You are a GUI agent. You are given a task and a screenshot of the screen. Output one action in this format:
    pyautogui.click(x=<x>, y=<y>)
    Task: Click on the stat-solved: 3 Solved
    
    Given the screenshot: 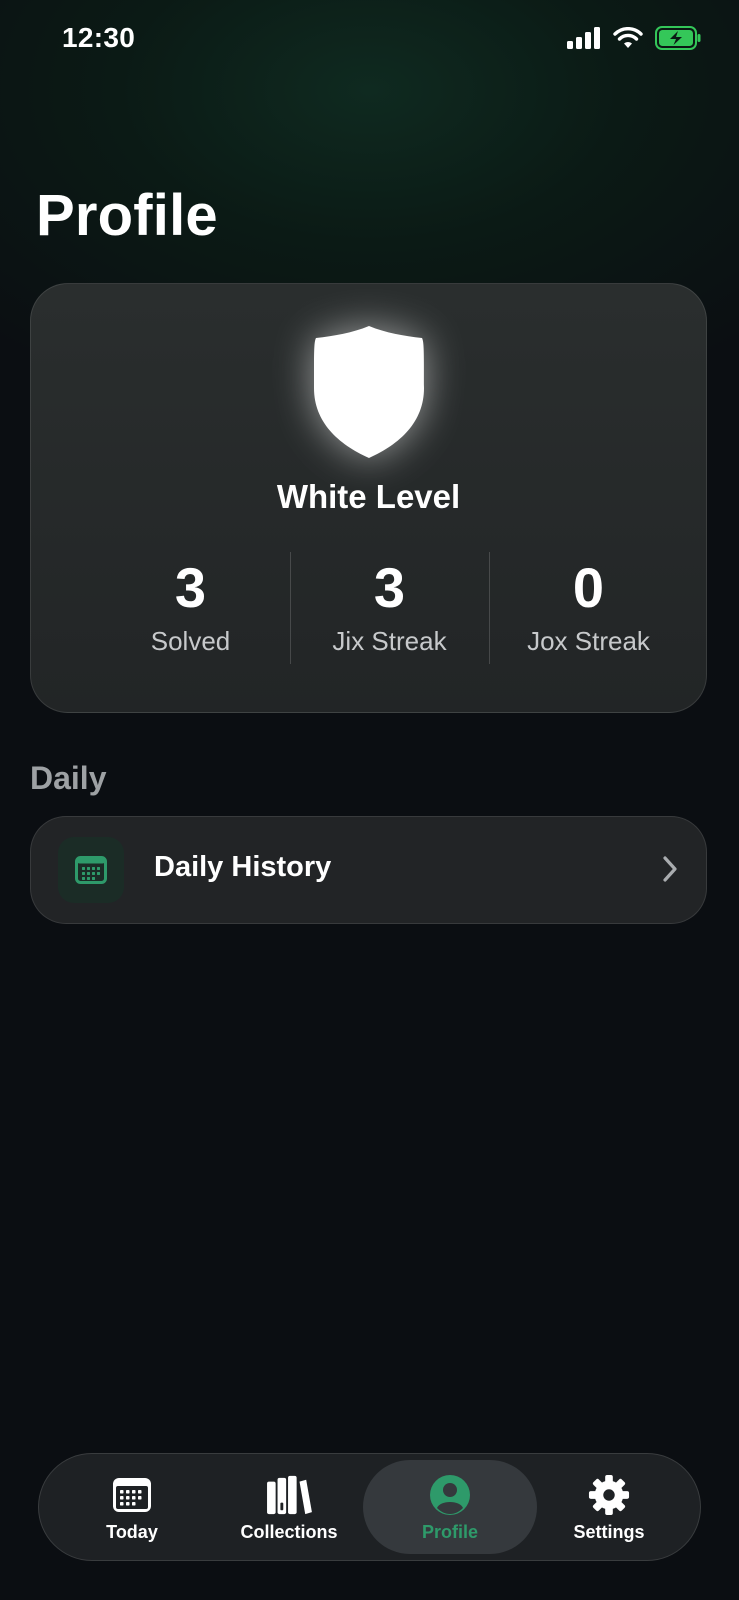 What is the action you would take?
    pyautogui.click(x=190, y=612)
    